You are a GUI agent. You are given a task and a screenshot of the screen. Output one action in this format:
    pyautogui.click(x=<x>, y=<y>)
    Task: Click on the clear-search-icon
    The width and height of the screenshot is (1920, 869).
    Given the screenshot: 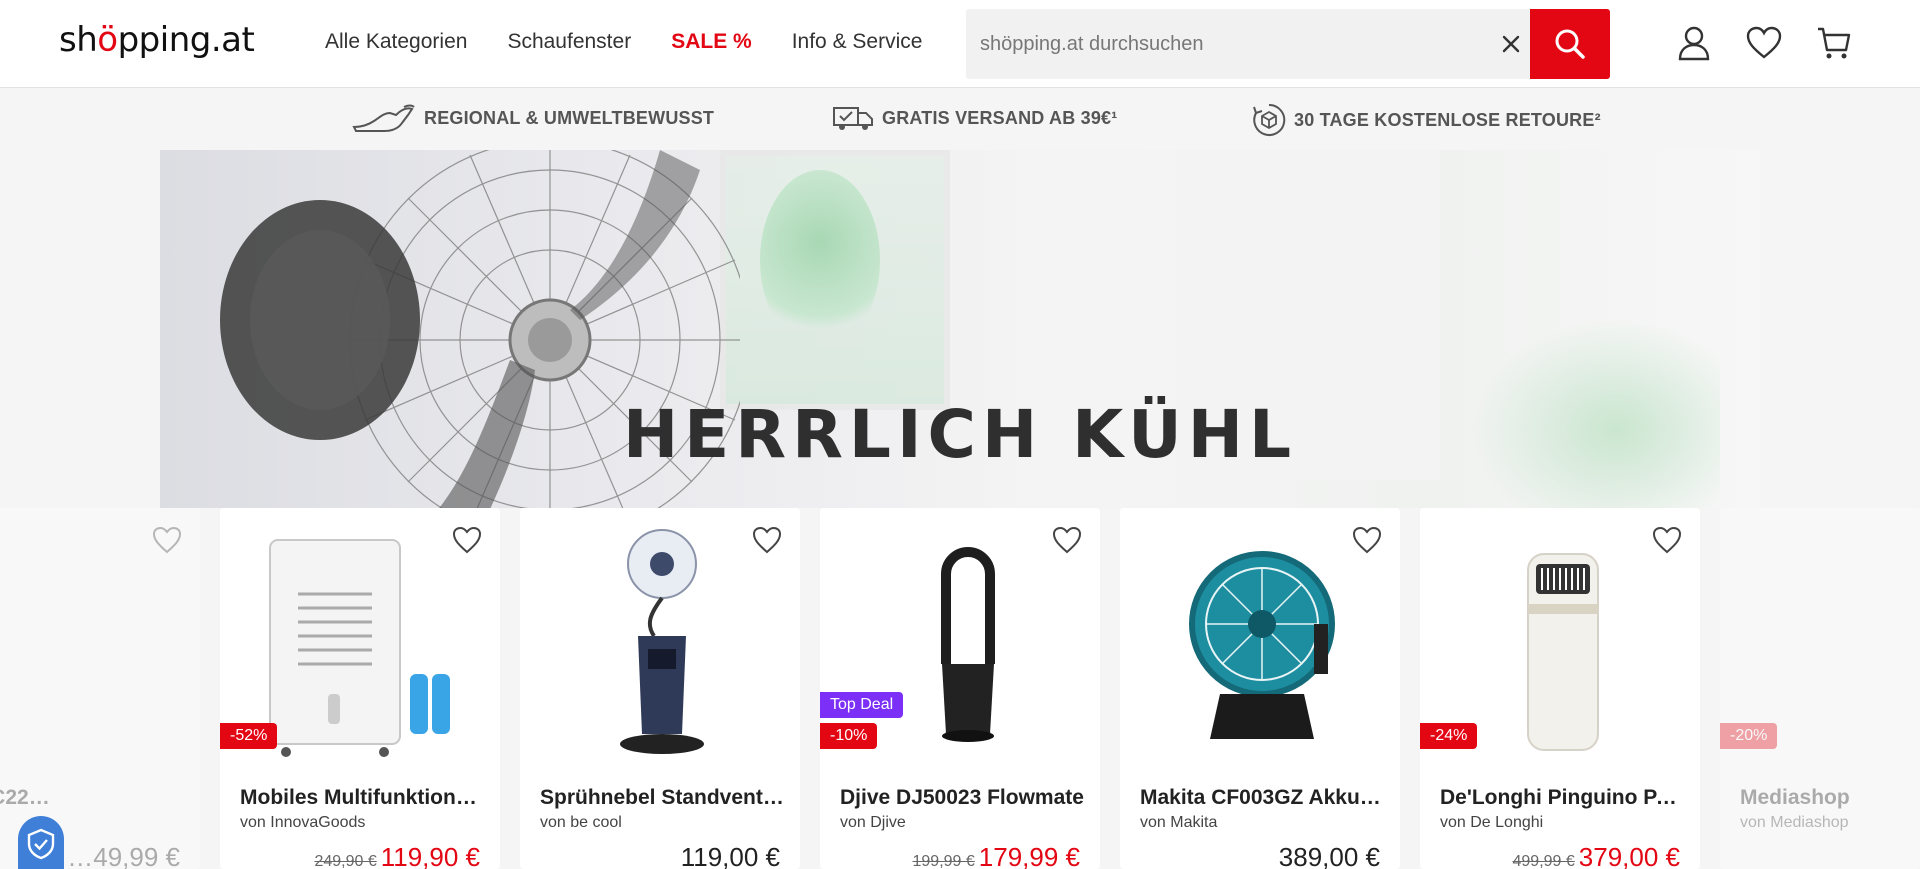 What is the action you would take?
    pyautogui.click(x=1511, y=44)
    